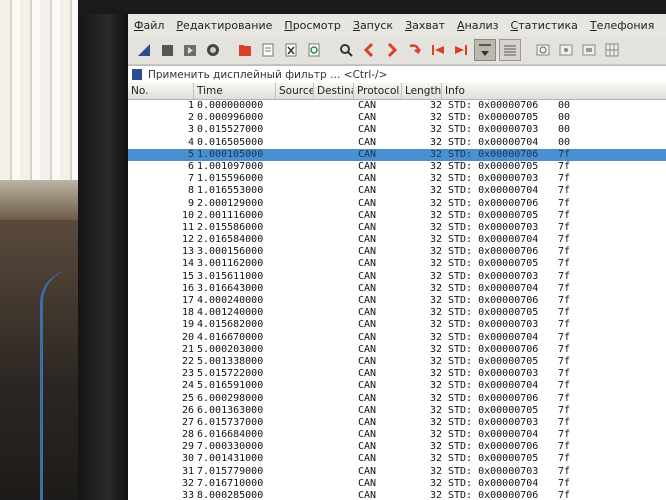 The height and width of the screenshot is (500, 666). What do you see at coordinates (187, 361) in the screenshot?
I see `packet-number: 22` at bounding box center [187, 361].